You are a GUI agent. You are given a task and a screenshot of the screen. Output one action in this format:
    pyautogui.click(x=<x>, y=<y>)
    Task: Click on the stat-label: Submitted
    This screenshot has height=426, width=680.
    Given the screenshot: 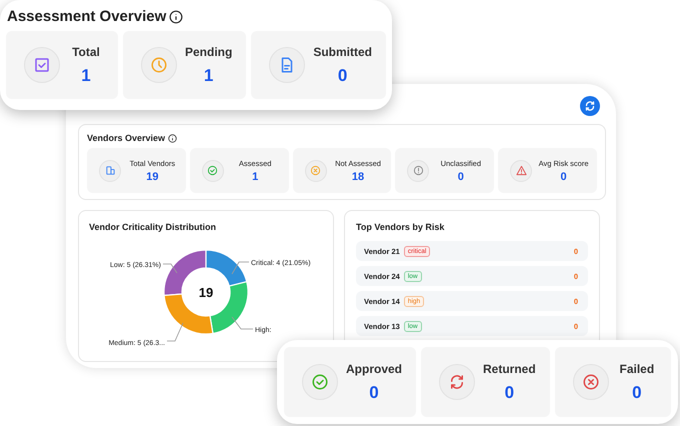 What is the action you would take?
    pyautogui.click(x=342, y=51)
    